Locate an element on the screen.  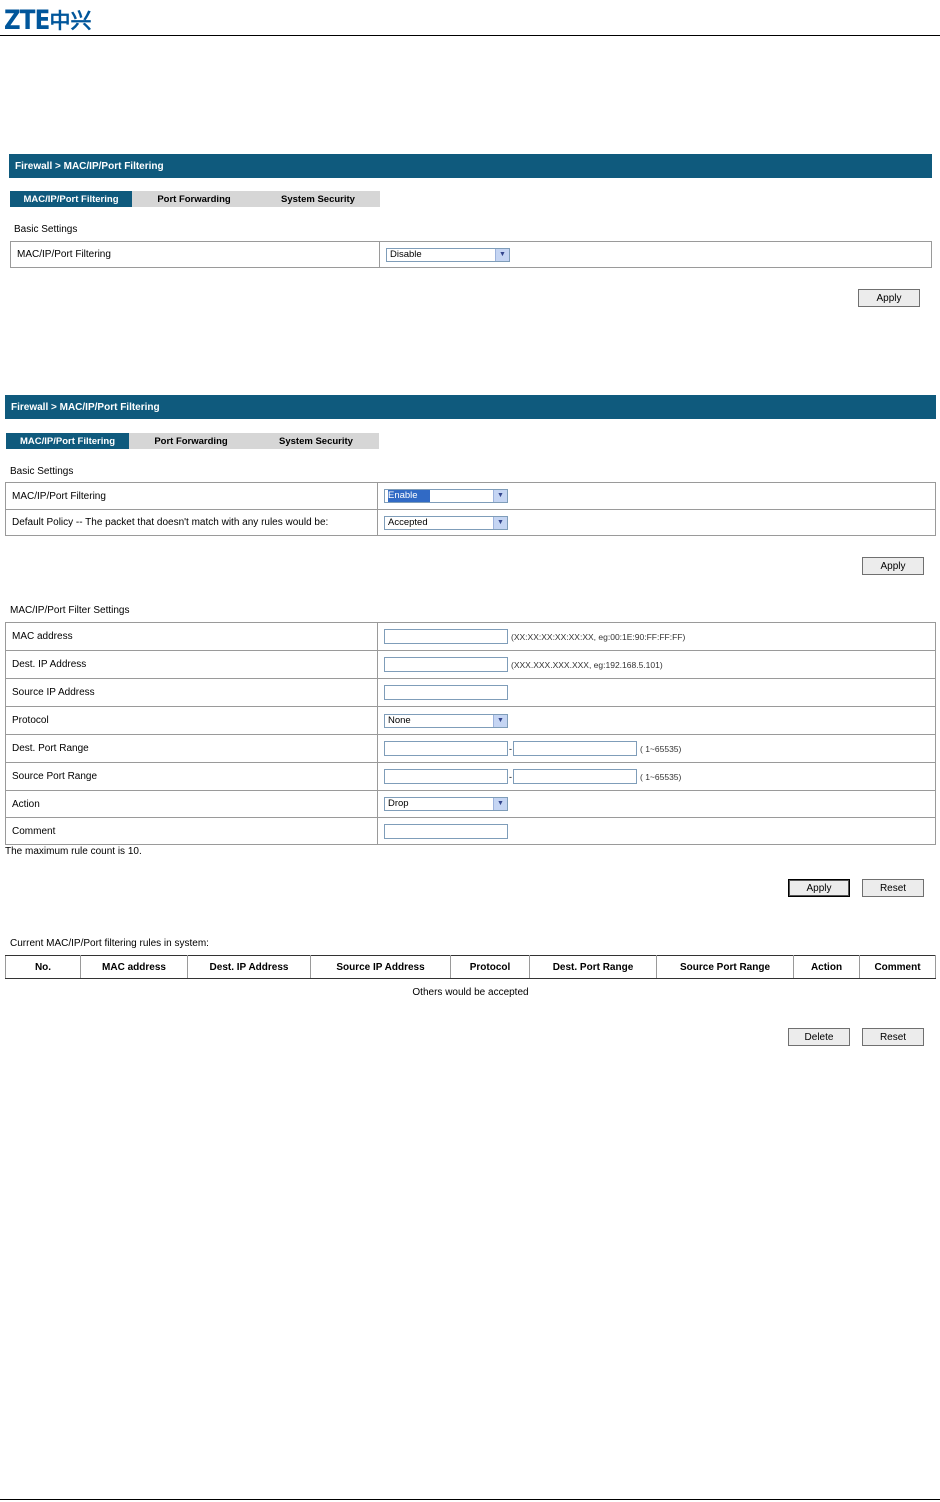
mac-address-input is located at coordinates (446, 636).